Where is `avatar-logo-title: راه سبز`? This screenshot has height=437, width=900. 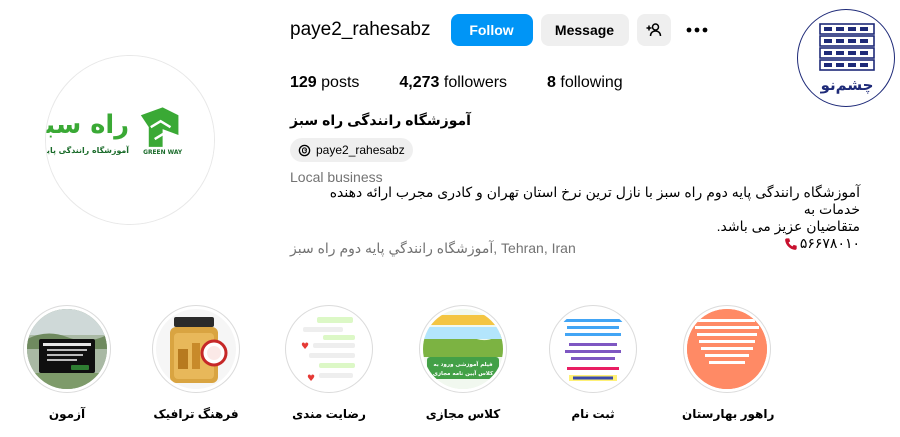 avatar-logo-title: راه سبز is located at coordinates (87, 125).